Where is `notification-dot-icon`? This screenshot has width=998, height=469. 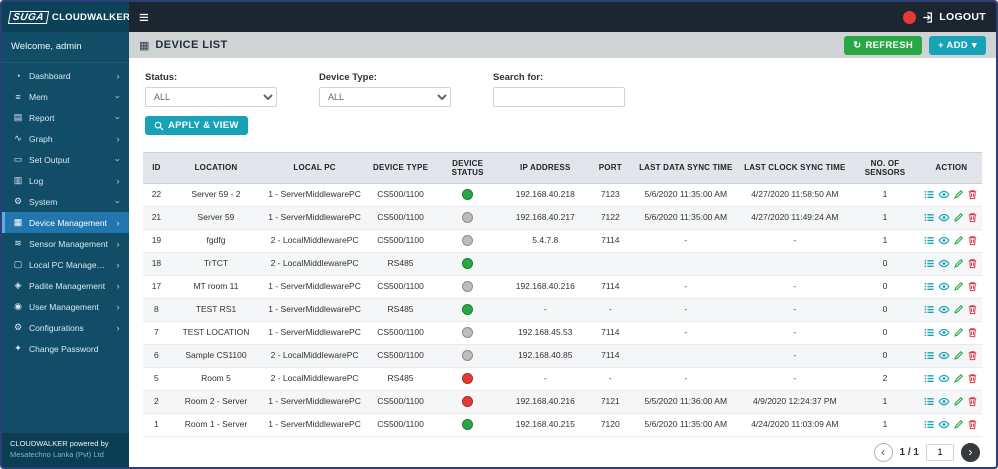
notification-dot-icon is located at coordinates (910, 17).